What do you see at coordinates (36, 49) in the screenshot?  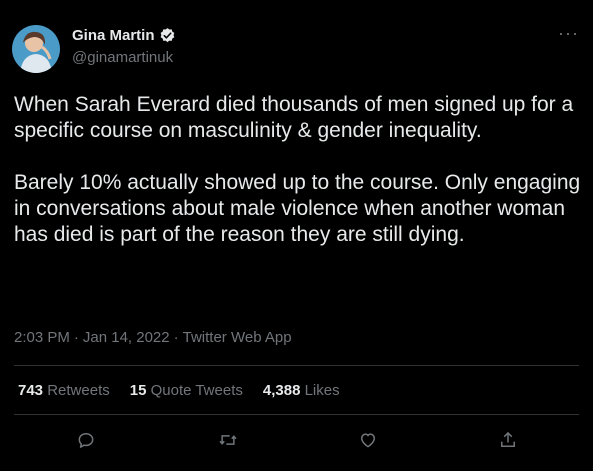 I see `avatar` at bounding box center [36, 49].